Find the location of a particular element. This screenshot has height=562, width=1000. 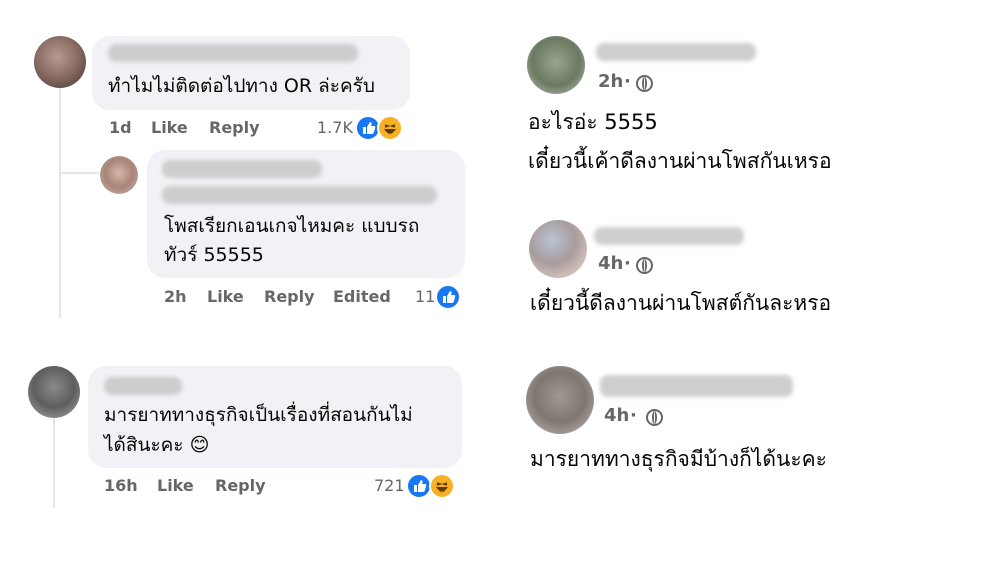

comment-text: เดี๋ยวนี้ดีลงานผ่านโพสต์กันละหรอ is located at coordinates (681, 303).